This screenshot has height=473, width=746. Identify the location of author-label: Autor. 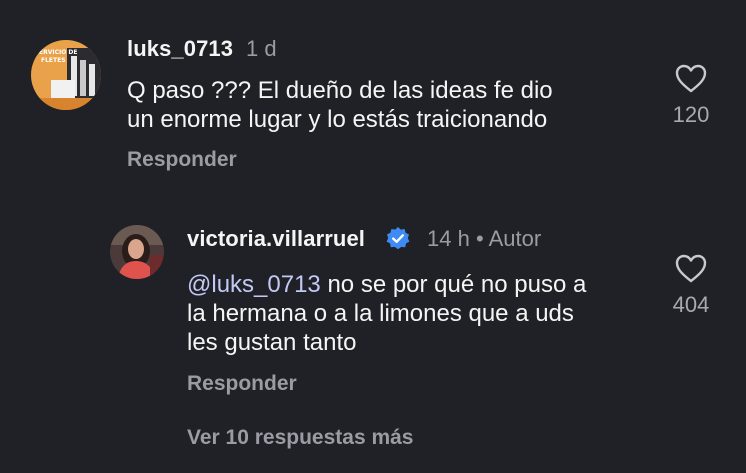
(515, 238).